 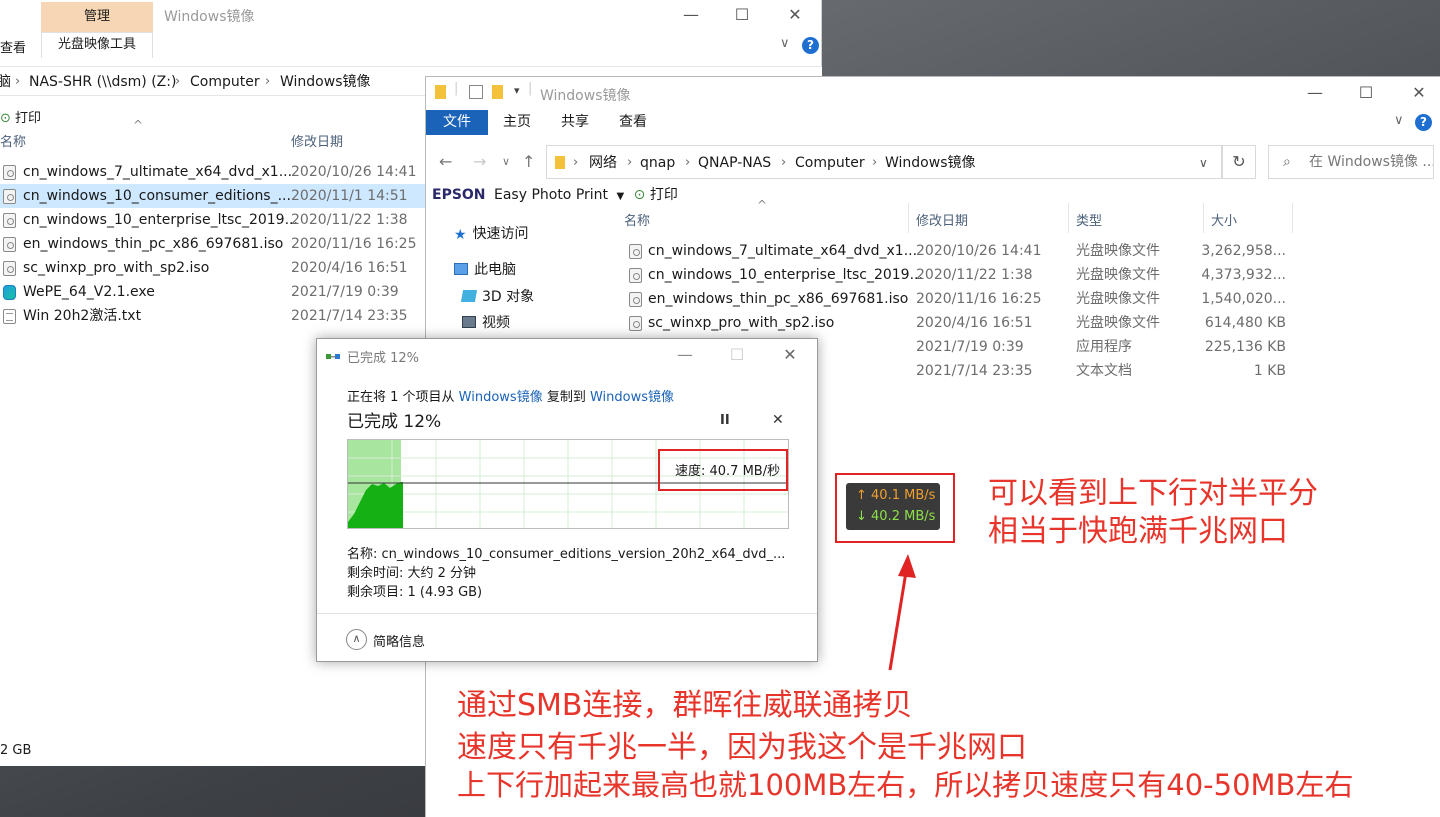 I want to click on annotation-text: 上下行加起来最高也就100MB左右，所以拷贝速度只有40-50MB左右, so click(x=905, y=785).